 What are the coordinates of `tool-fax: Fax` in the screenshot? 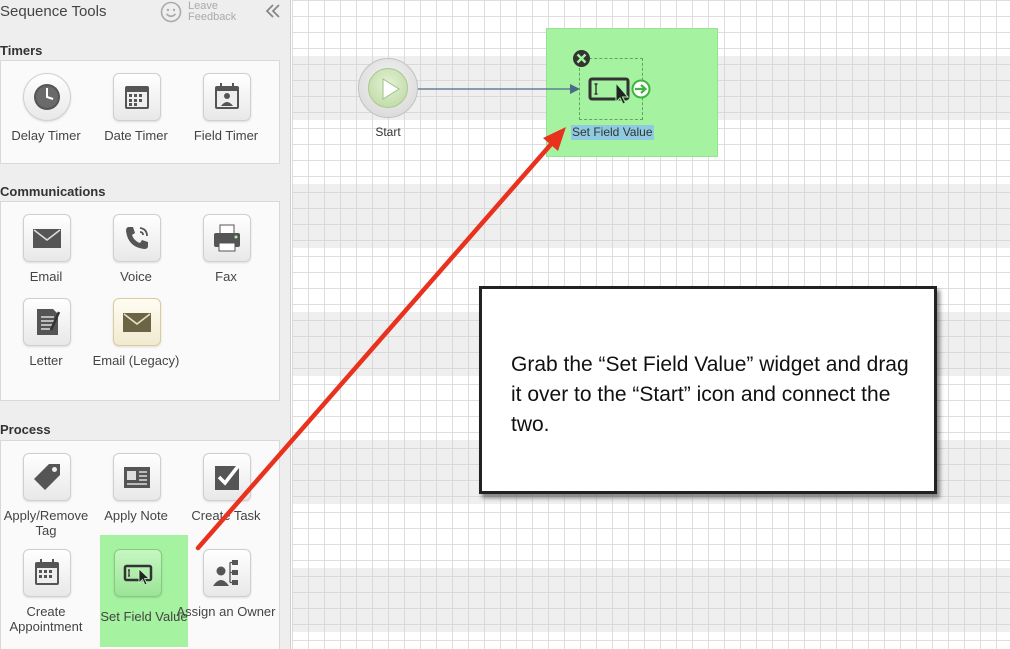 It's located at (226, 244).